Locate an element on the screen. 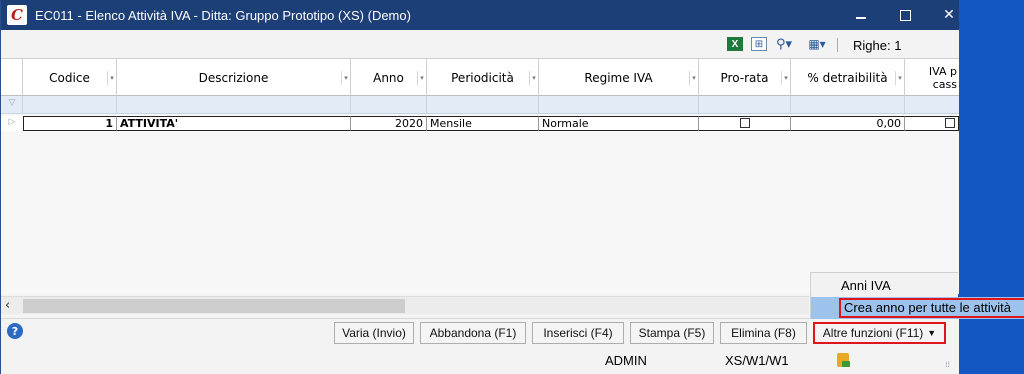 The width and height of the screenshot is (1024, 374). status-user: ADMIN is located at coordinates (626, 360).